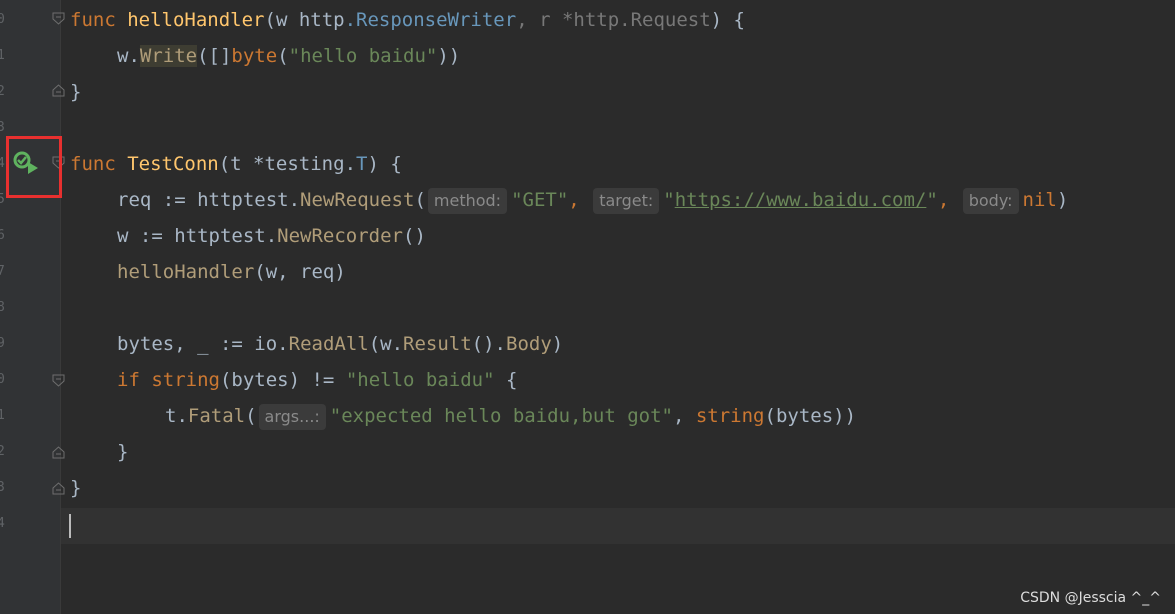 This screenshot has height=614, width=1175. Describe the element at coordinates (2, 343) in the screenshot. I see `line-number: 9` at that location.